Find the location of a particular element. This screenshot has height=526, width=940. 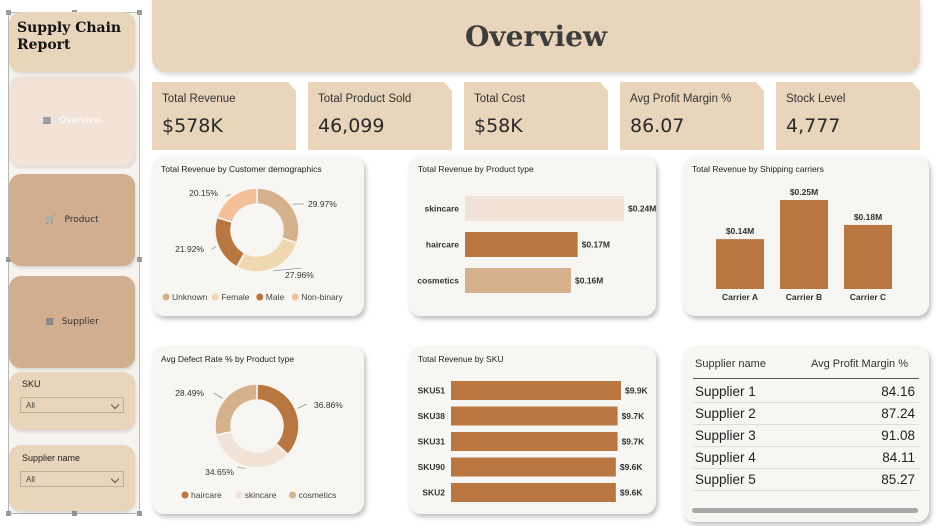

supplier-name-cell: Supplier 5 is located at coordinates (725, 479).